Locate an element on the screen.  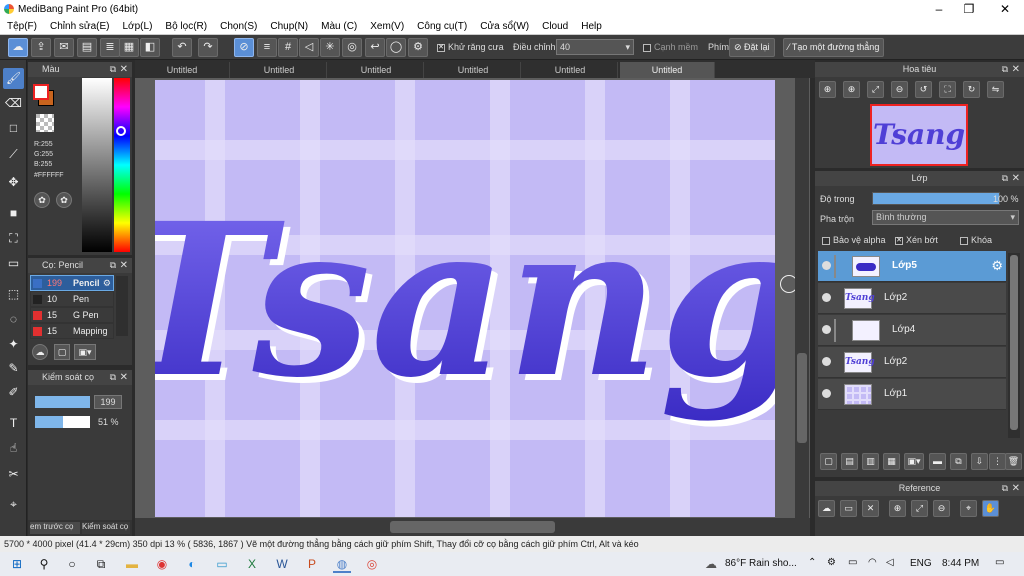
windows-start-icon: ⊞ is located at coordinates (17, 564).